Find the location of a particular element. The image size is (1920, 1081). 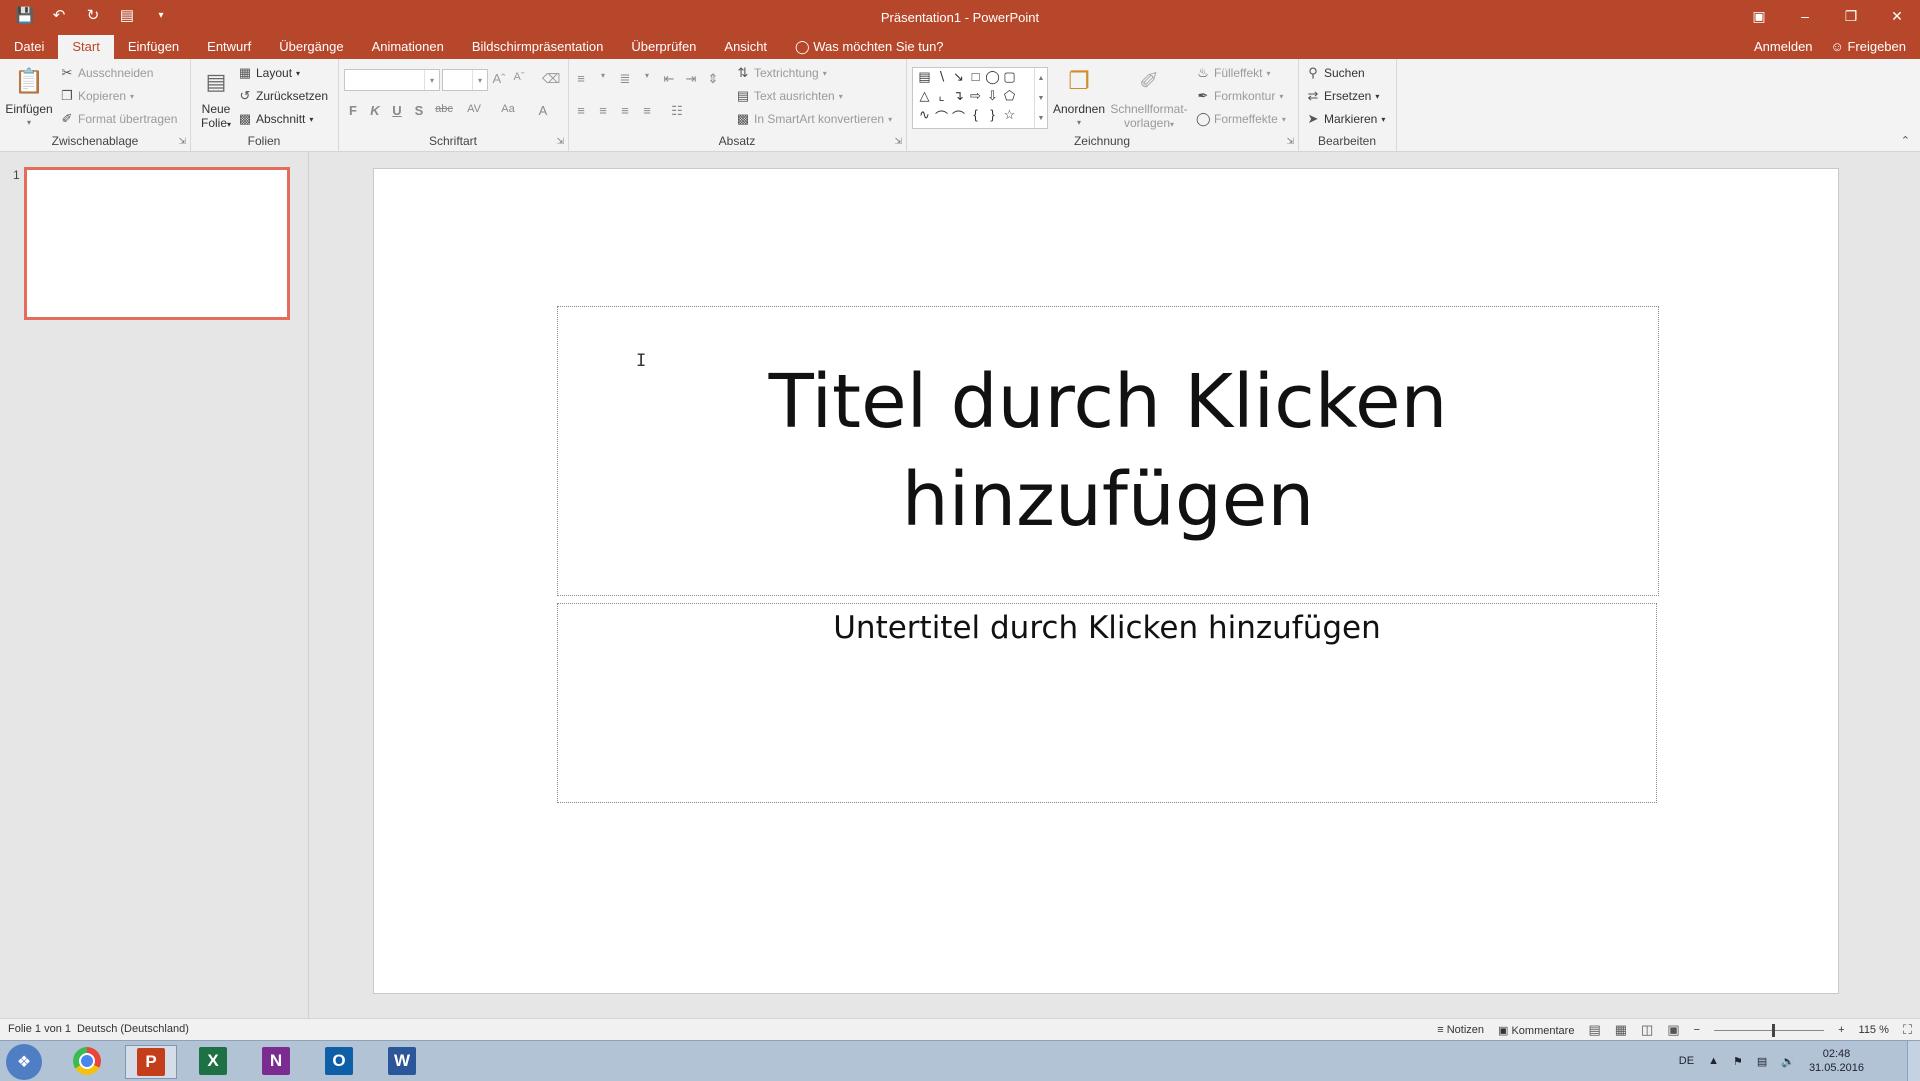

reading-view-icon: ◫ is located at coordinates (1647, 1030).